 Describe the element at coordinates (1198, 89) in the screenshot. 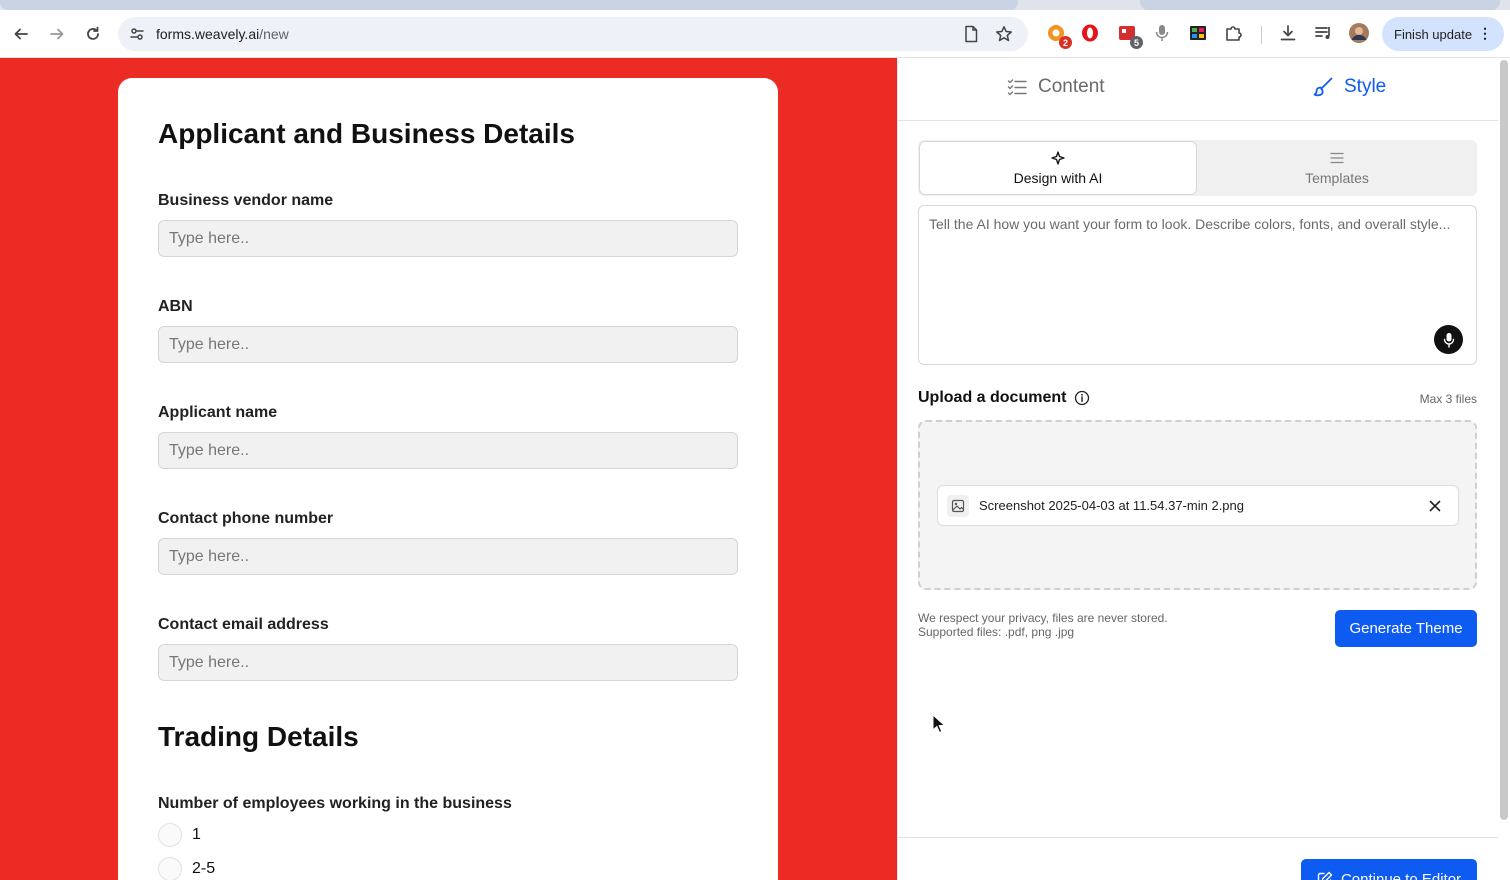

I see `panel-tabs: Content Style` at that location.